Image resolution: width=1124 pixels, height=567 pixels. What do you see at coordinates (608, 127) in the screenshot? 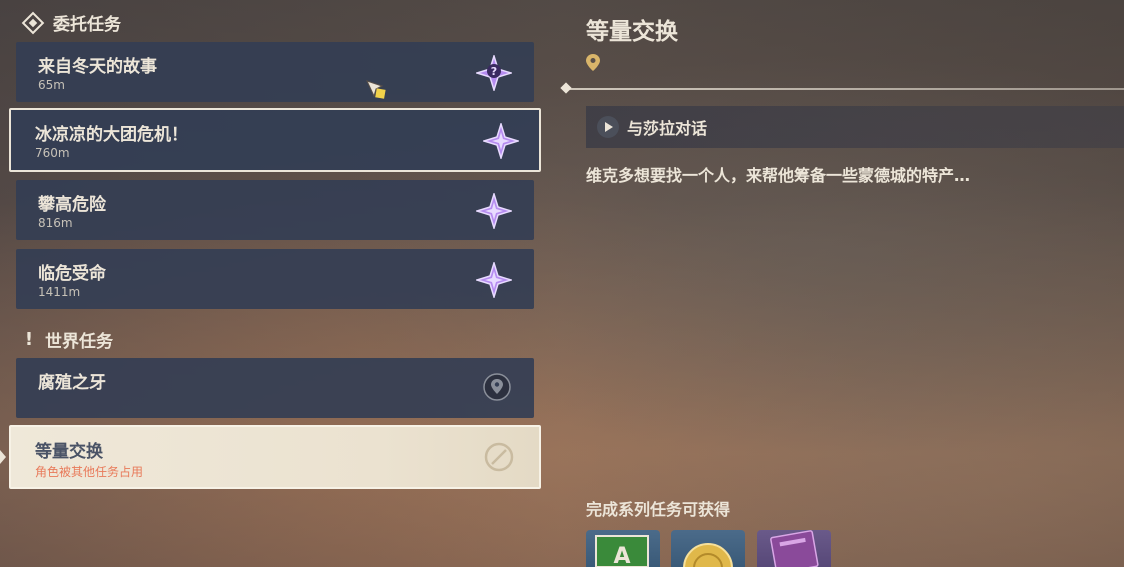
I see `play-icon` at bounding box center [608, 127].